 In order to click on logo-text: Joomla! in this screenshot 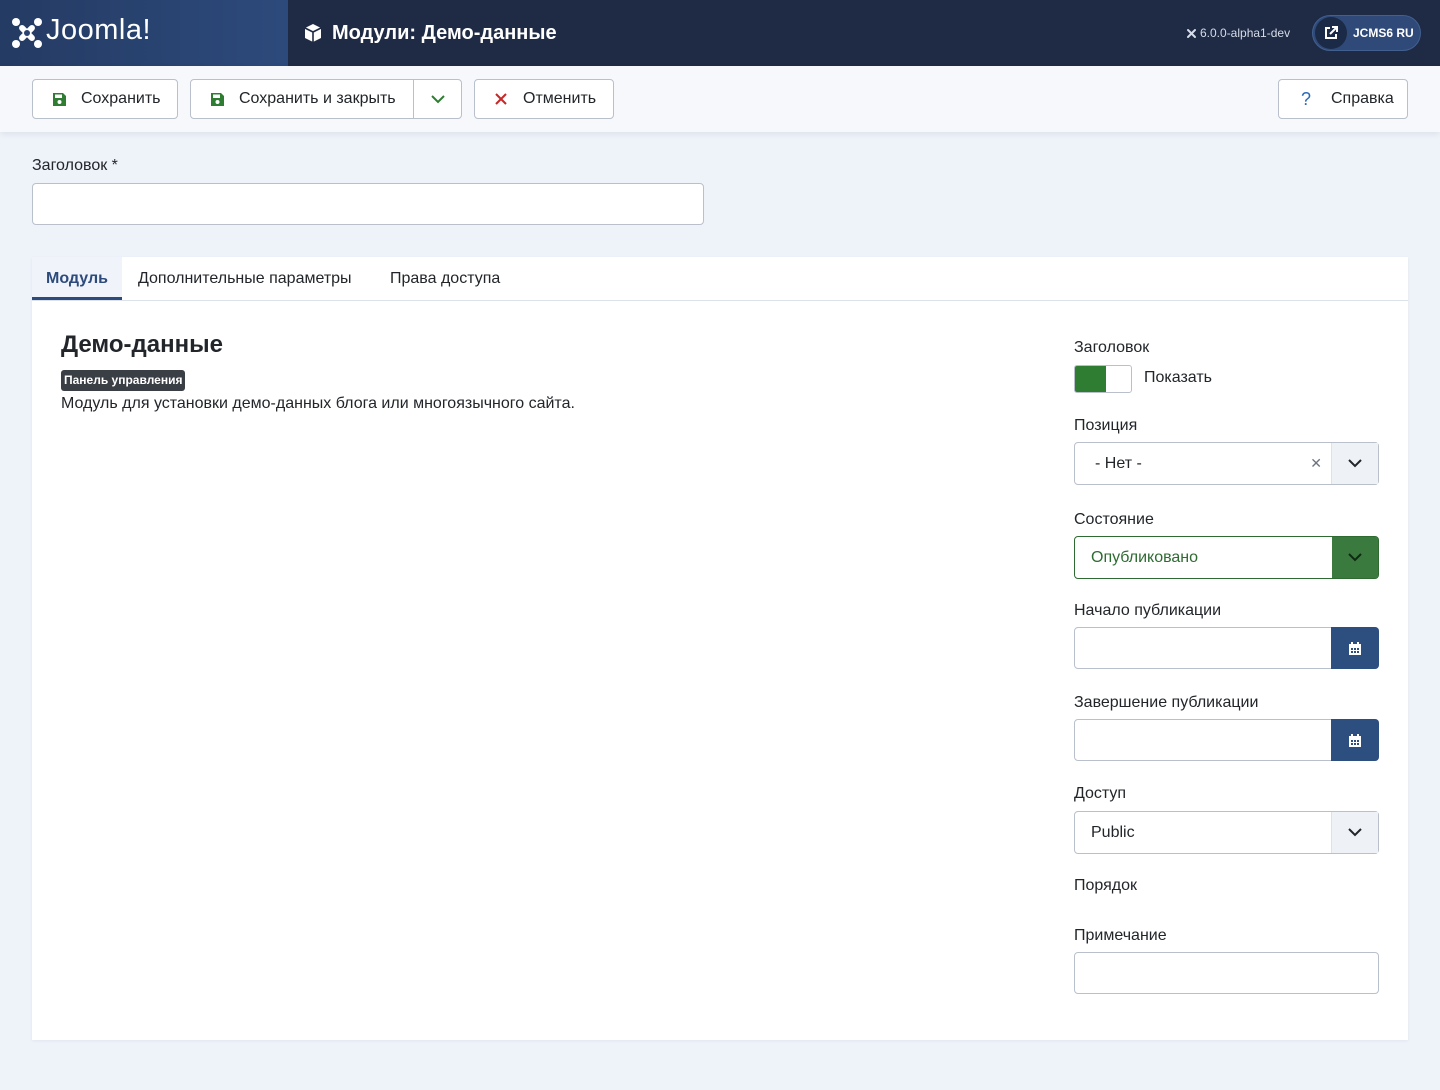, I will do `click(99, 30)`.